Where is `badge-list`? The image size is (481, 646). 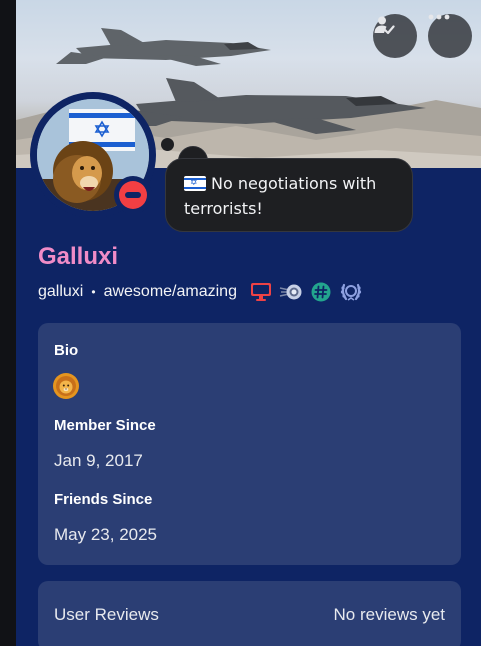
badge-list is located at coordinates (306, 292).